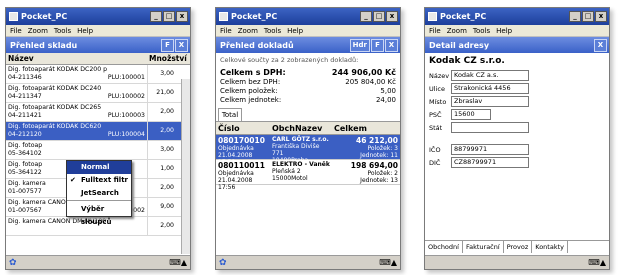 This screenshot has height=275, width=619. What do you see at coordinates (290, 178) in the screenshot?
I see `company-city: 15000Motol` at bounding box center [290, 178].